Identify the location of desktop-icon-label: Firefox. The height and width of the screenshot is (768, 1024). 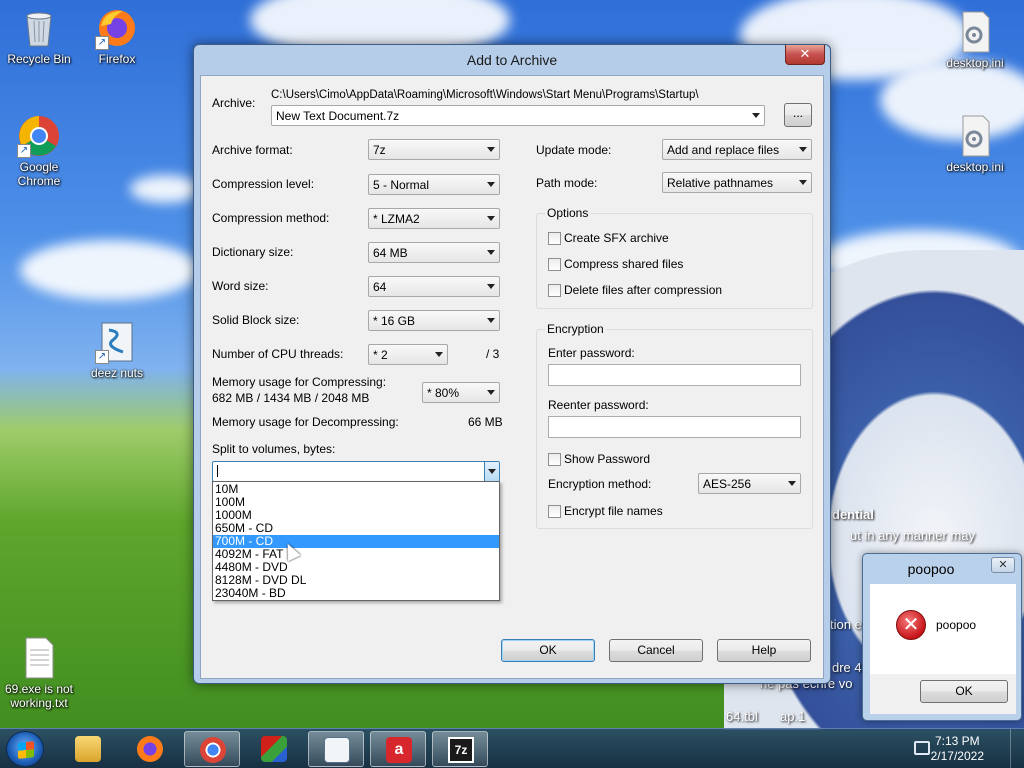
(117, 59).